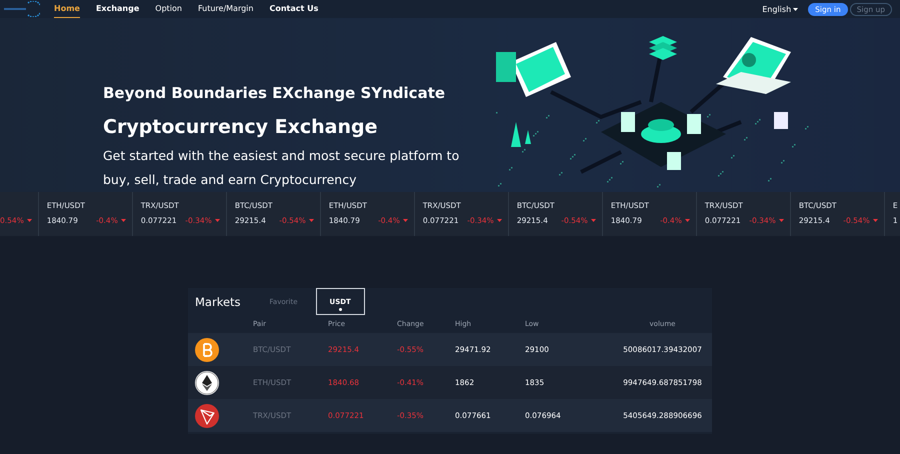 The width and height of the screenshot is (900, 454). I want to click on markets-title: Markets, so click(218, 301).